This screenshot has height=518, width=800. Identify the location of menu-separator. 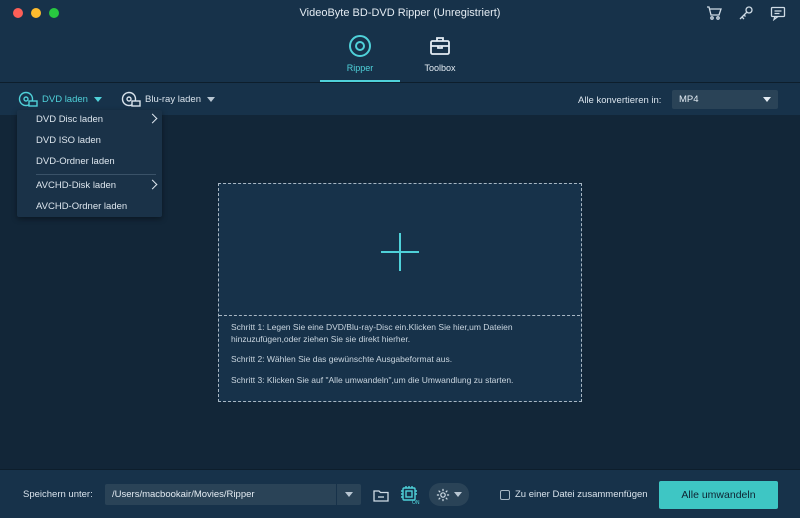
(96, 174).